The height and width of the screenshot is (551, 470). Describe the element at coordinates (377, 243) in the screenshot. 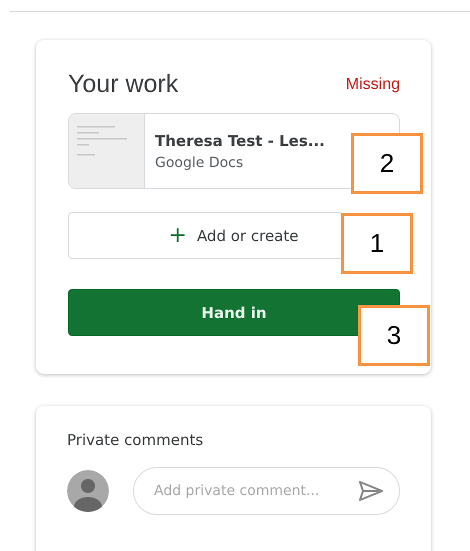

I see `number-callout: 1` at that location.